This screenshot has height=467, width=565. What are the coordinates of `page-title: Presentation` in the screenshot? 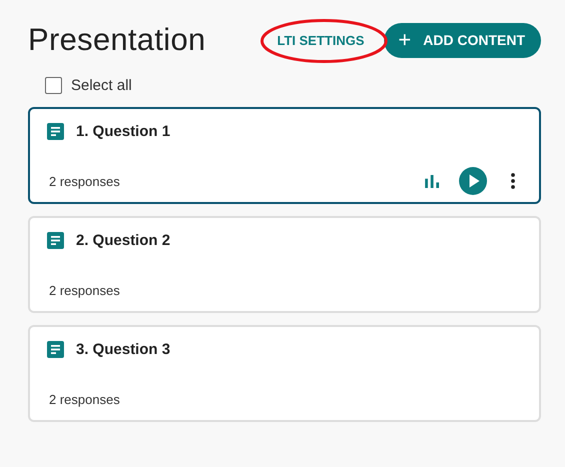 It's located at (117, 40).